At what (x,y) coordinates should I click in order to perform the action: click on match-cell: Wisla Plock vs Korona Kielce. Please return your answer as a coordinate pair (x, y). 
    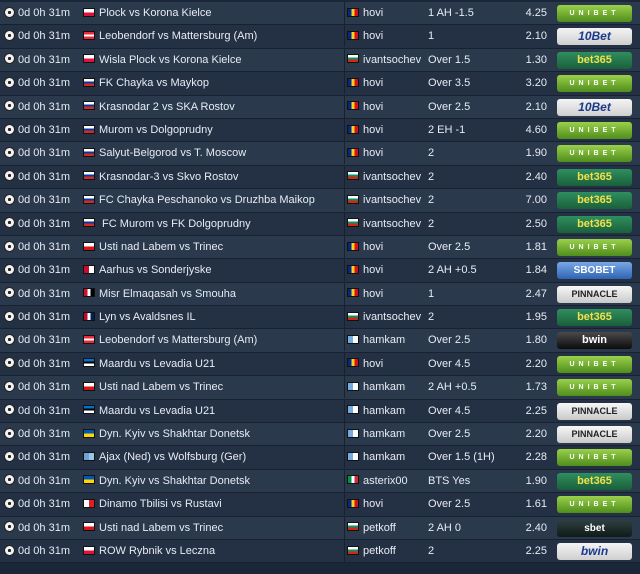
    Looking at the image, I should click on (210, 60).